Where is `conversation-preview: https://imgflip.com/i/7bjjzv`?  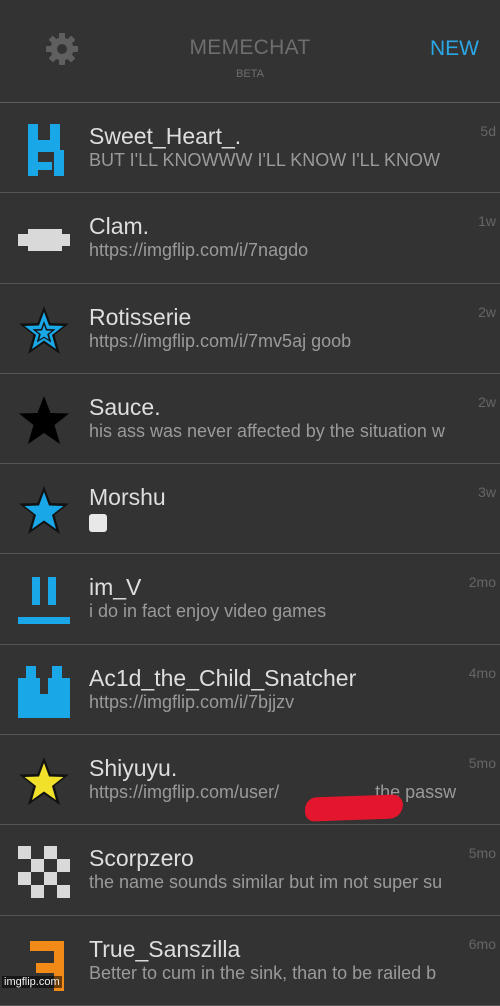
conversation-preview: https://imgflip.com/i/7bjjzv is located at coordinates (192, 701).